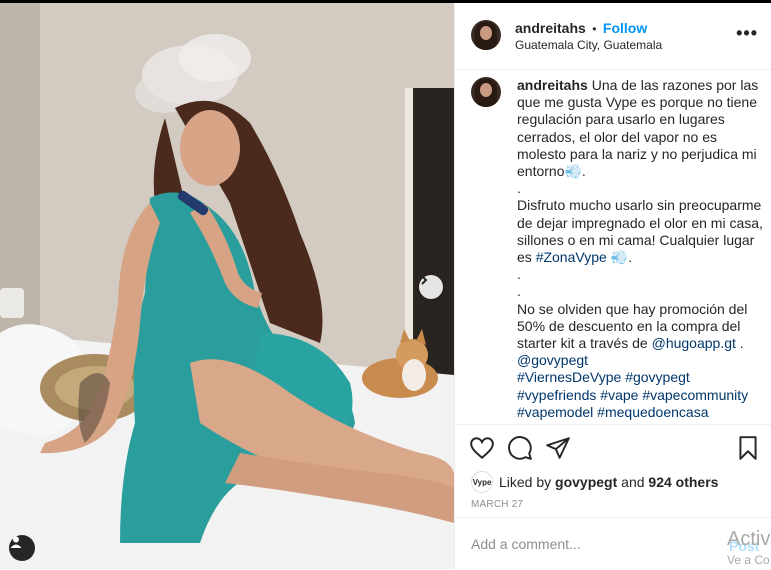 The width and height of the screenshot is (771, 570). Describe the element at coordinates (625, 28) in the screenshot. I see `follow-button: Follow` at that location.